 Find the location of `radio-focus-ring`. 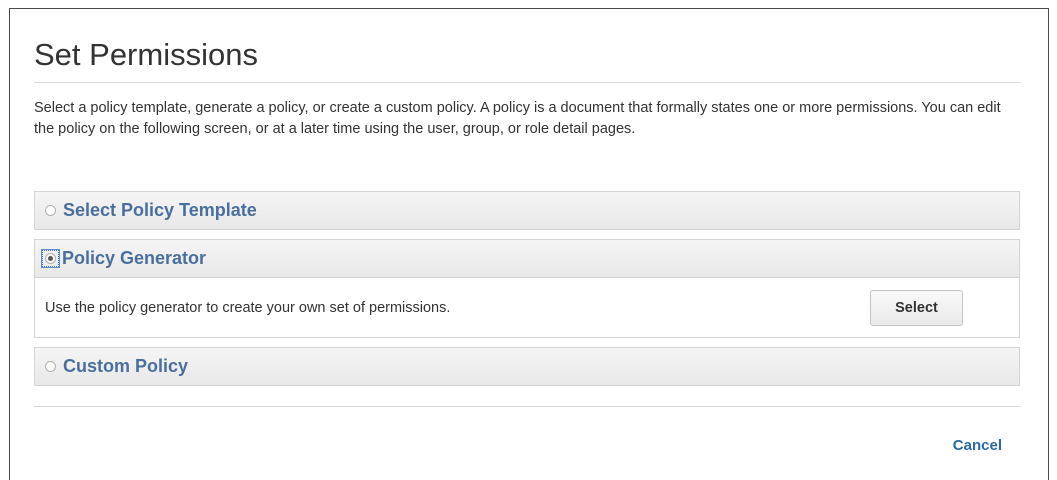

radio-focus-ring is located at coordinates (50, 258).